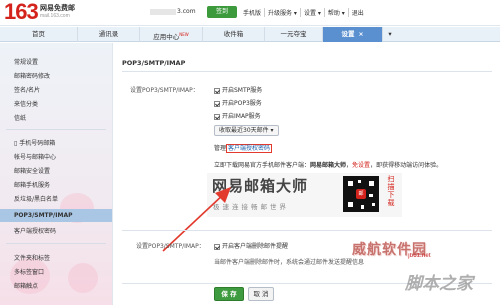 The image size is (500, 305). What do you see at coordinates (419, 256) in the screenshot?
I see `watermark-site: jb51.net` at bounding box center [419, 256].